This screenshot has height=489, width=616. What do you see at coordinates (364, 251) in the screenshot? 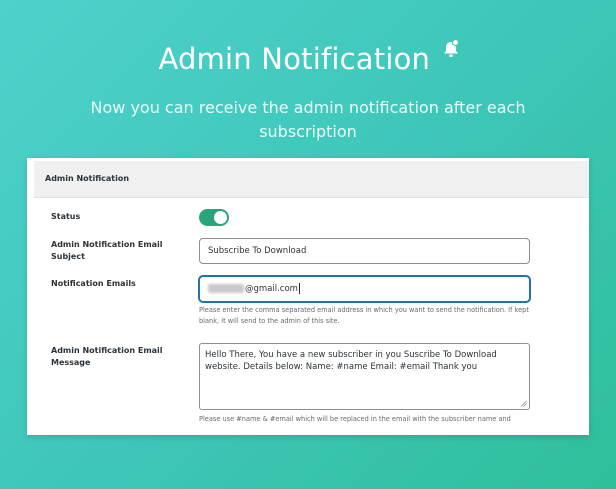
I see `email-subject-input: Subscribe To Download` at bounding box center [364, 251].